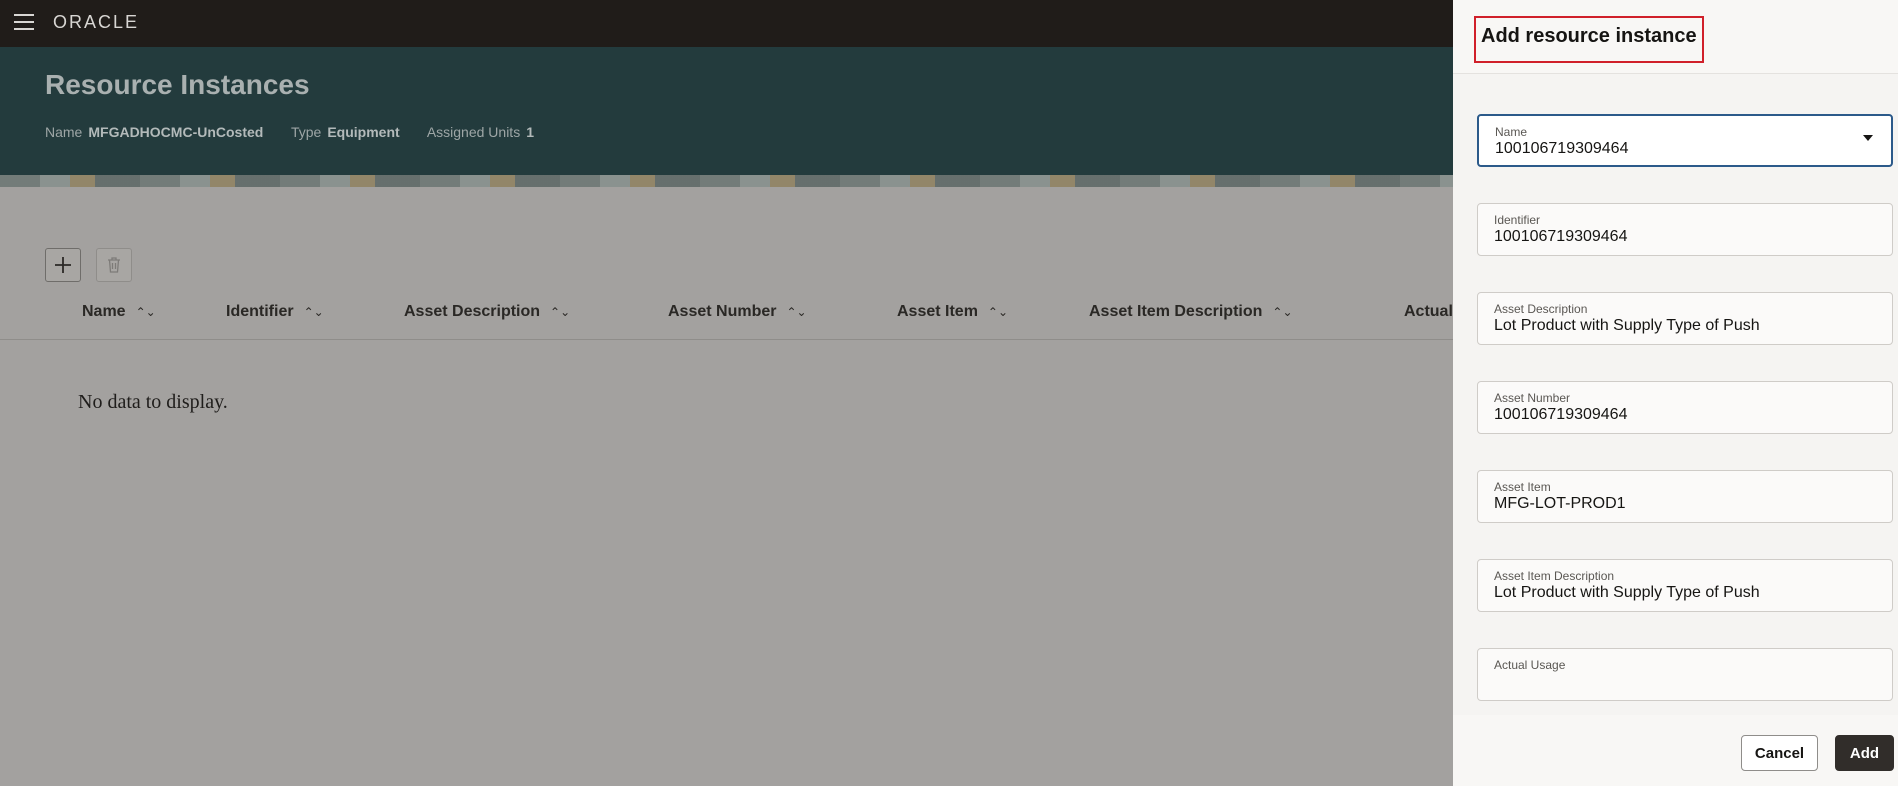  What do you see at coordinates (260, 311) in the screenshot?
I see `column-label: Identifier` at bounding box center [260, 311].